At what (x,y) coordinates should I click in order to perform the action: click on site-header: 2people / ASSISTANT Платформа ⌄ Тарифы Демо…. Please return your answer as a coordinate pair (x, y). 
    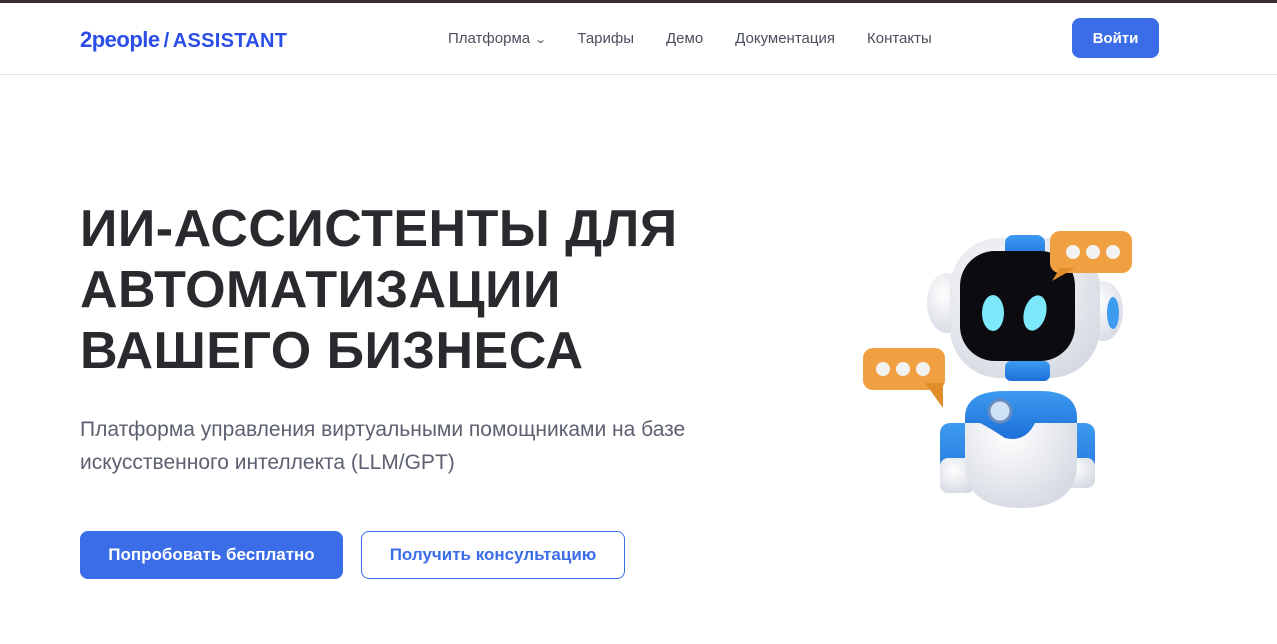
    Looking at the image, I should click on (638, 39).